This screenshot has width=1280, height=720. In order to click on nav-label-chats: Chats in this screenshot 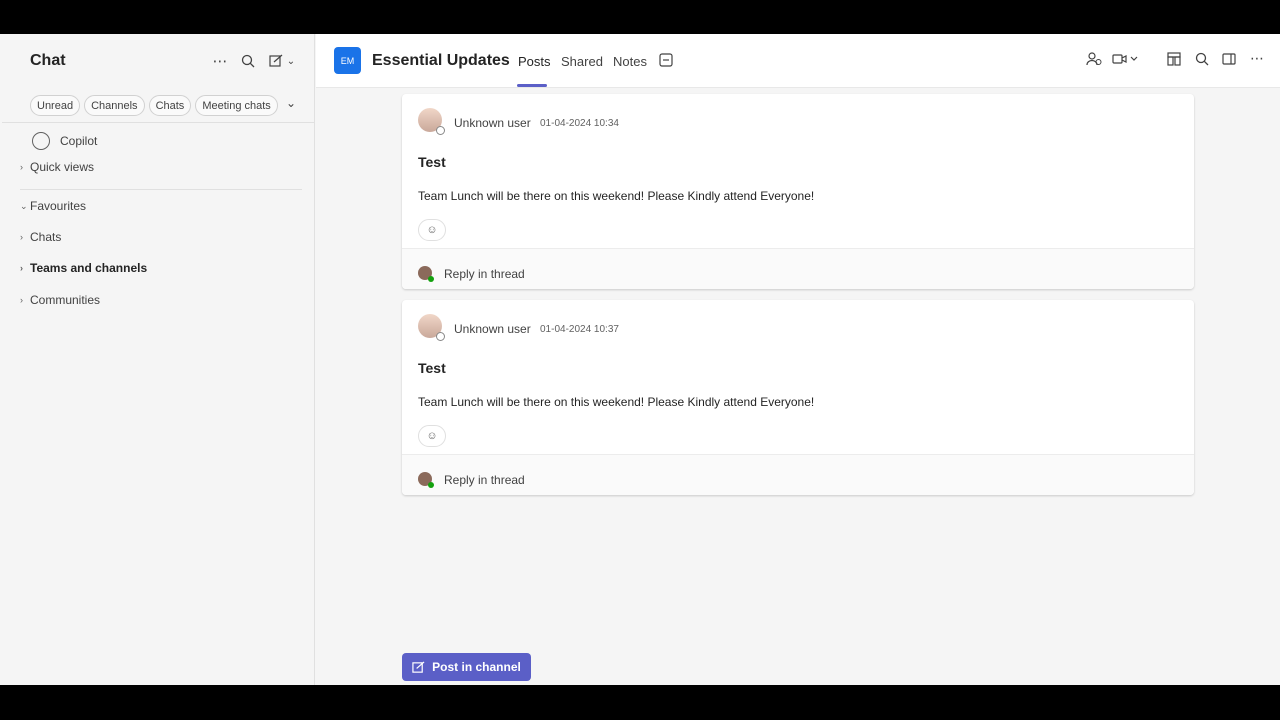, I will do `click(46, 237)`.